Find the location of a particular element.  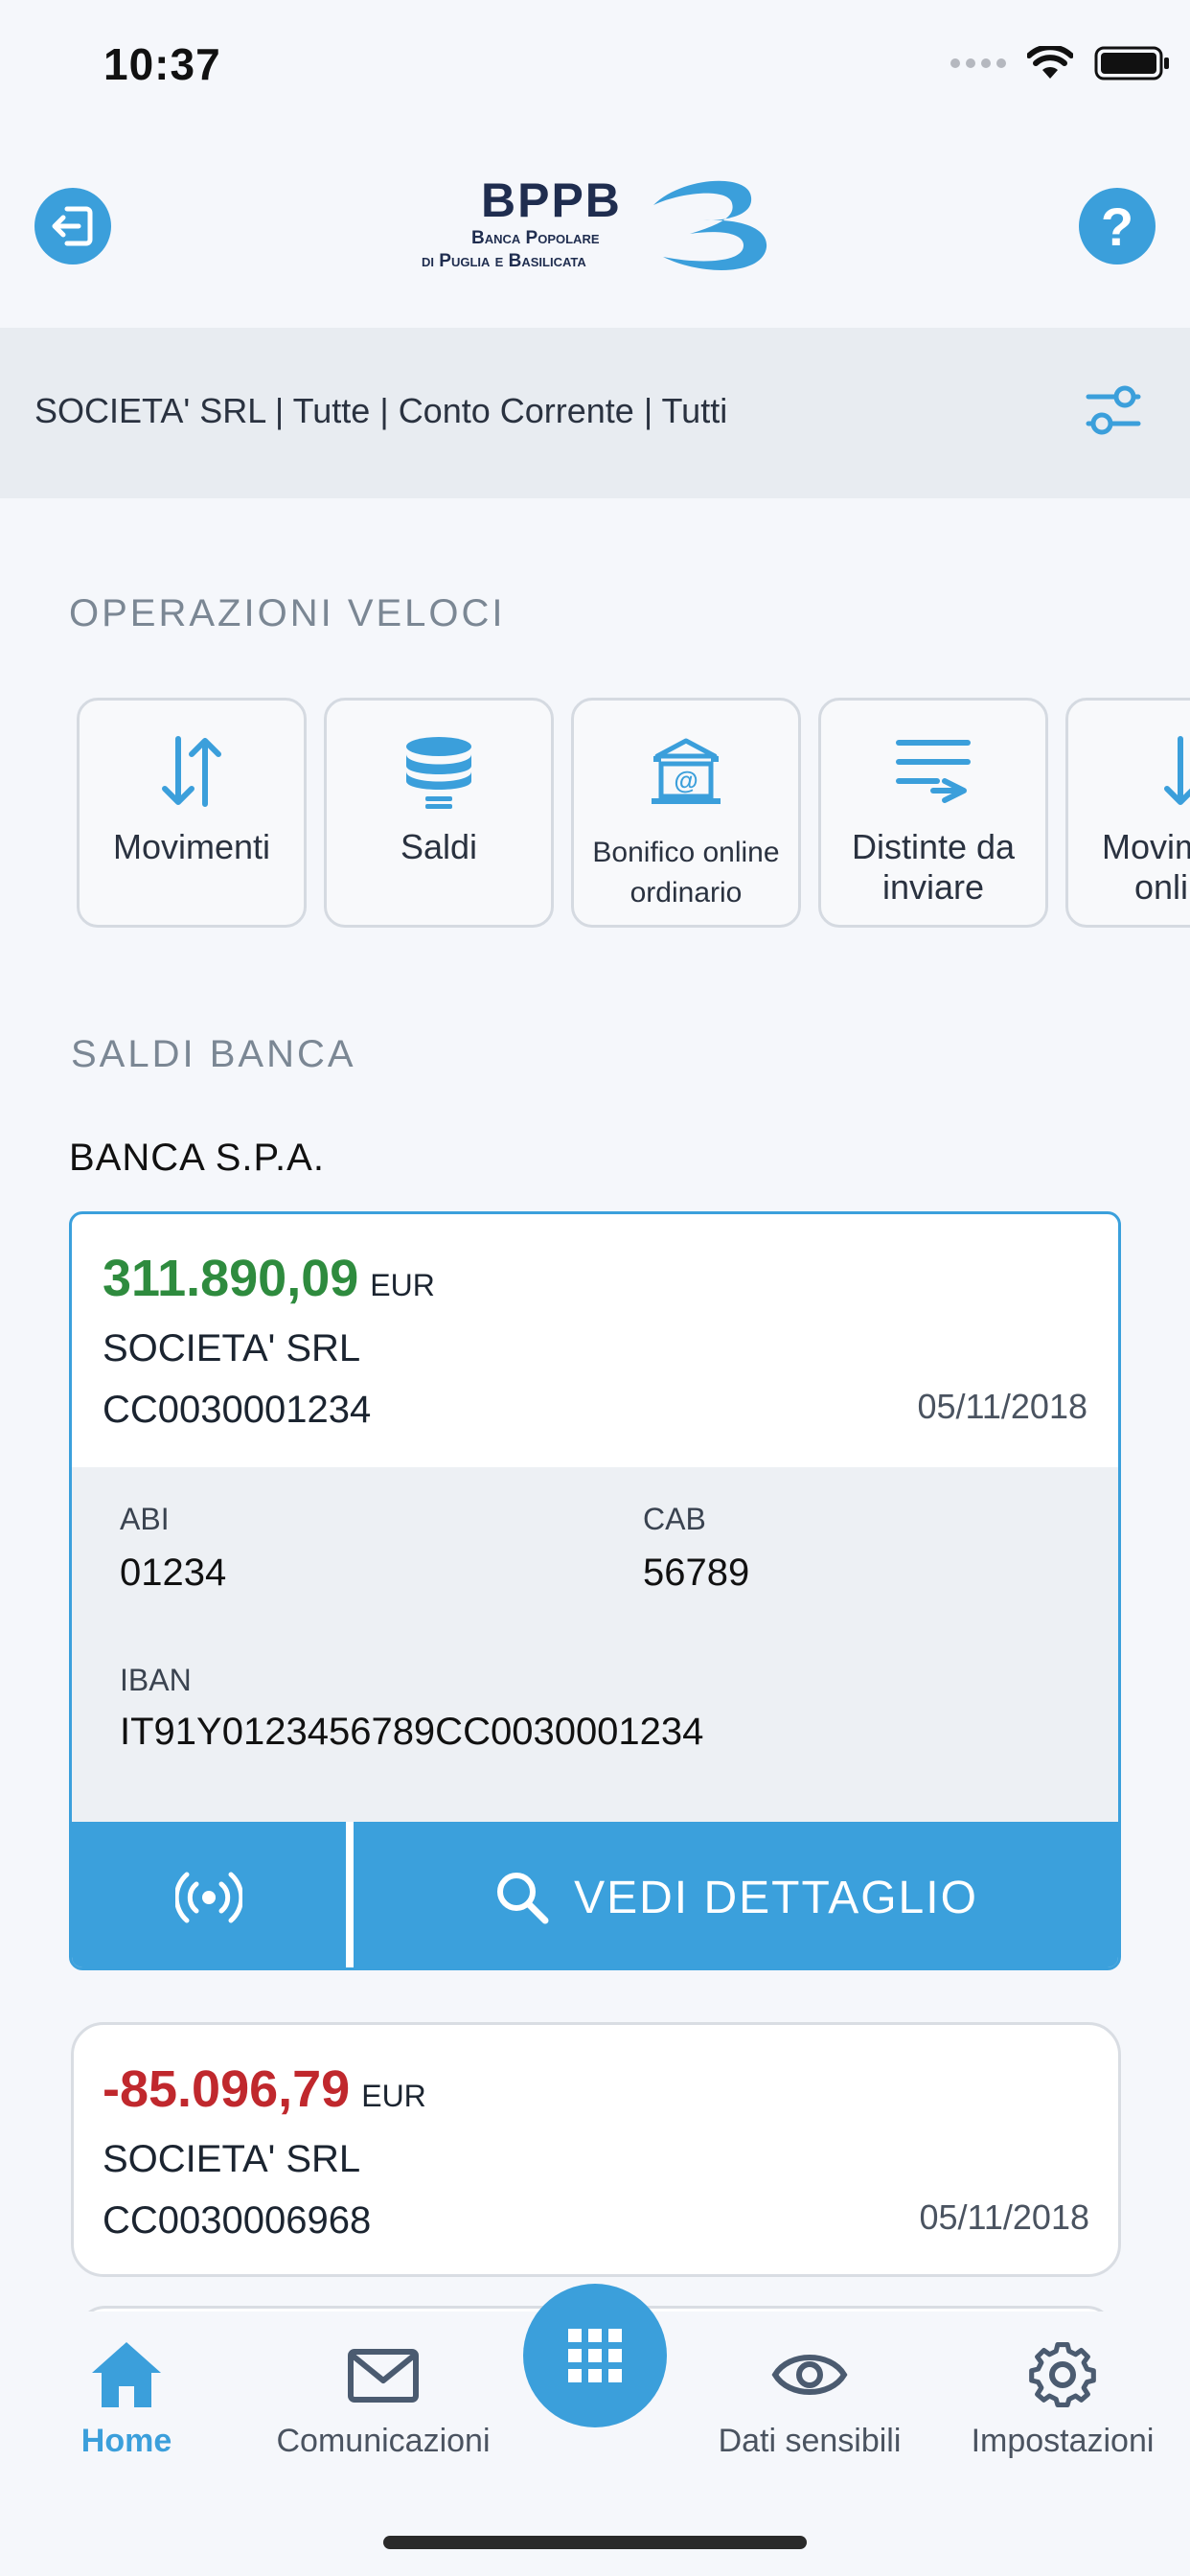

logout-button is located at coordinates (72, 226).